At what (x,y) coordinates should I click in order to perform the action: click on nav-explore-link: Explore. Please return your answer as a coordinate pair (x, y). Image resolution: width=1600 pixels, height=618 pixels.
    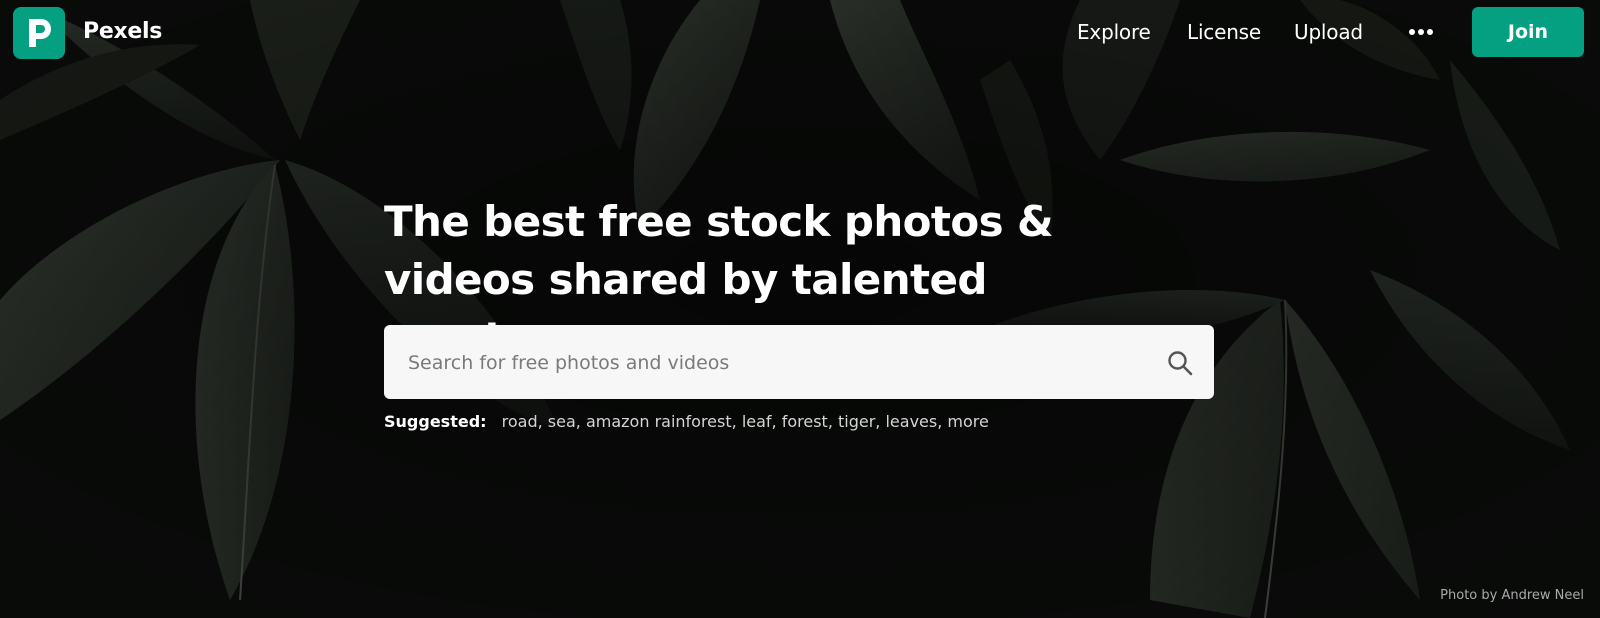
    Looking at the image, I should click on (1114, 32).